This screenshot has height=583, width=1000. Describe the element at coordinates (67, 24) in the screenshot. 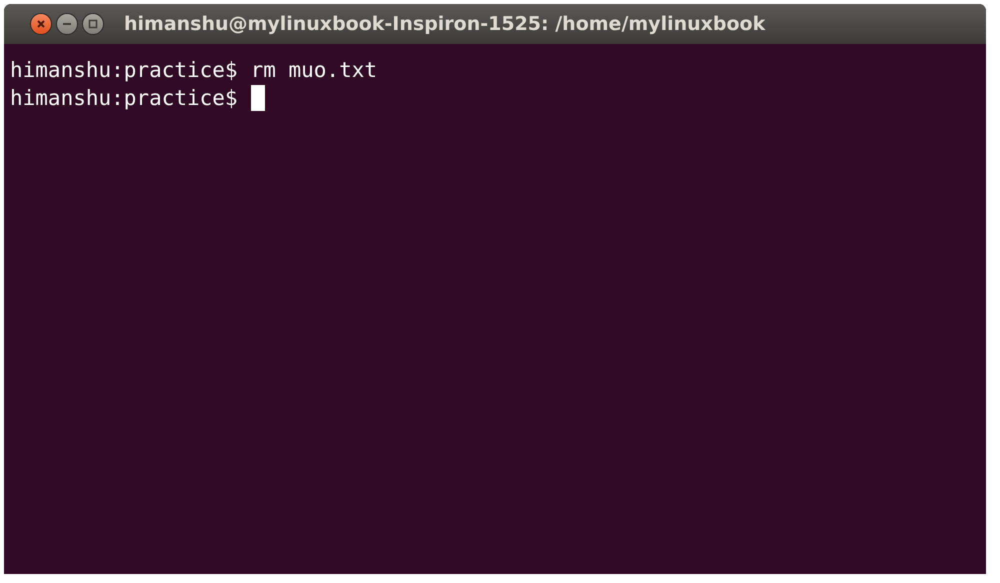

I see `minimize-button` at that location.